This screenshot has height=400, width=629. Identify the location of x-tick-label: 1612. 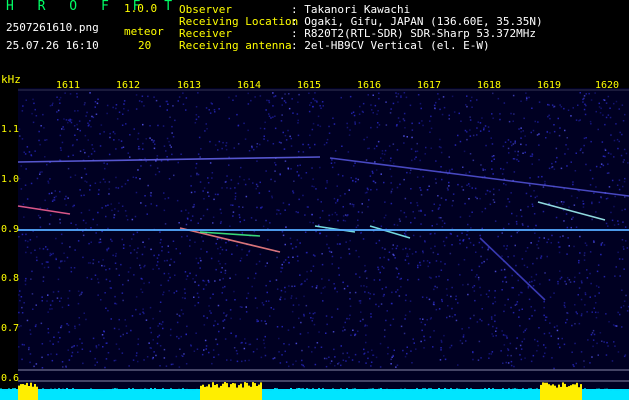
(128, 85).